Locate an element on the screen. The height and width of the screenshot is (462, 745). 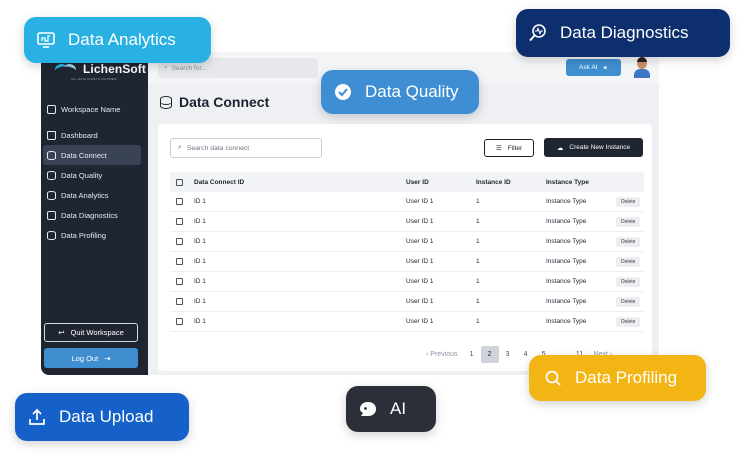
sidebar-item-dashboard: Dashboard is located at coordinates (92, 135).